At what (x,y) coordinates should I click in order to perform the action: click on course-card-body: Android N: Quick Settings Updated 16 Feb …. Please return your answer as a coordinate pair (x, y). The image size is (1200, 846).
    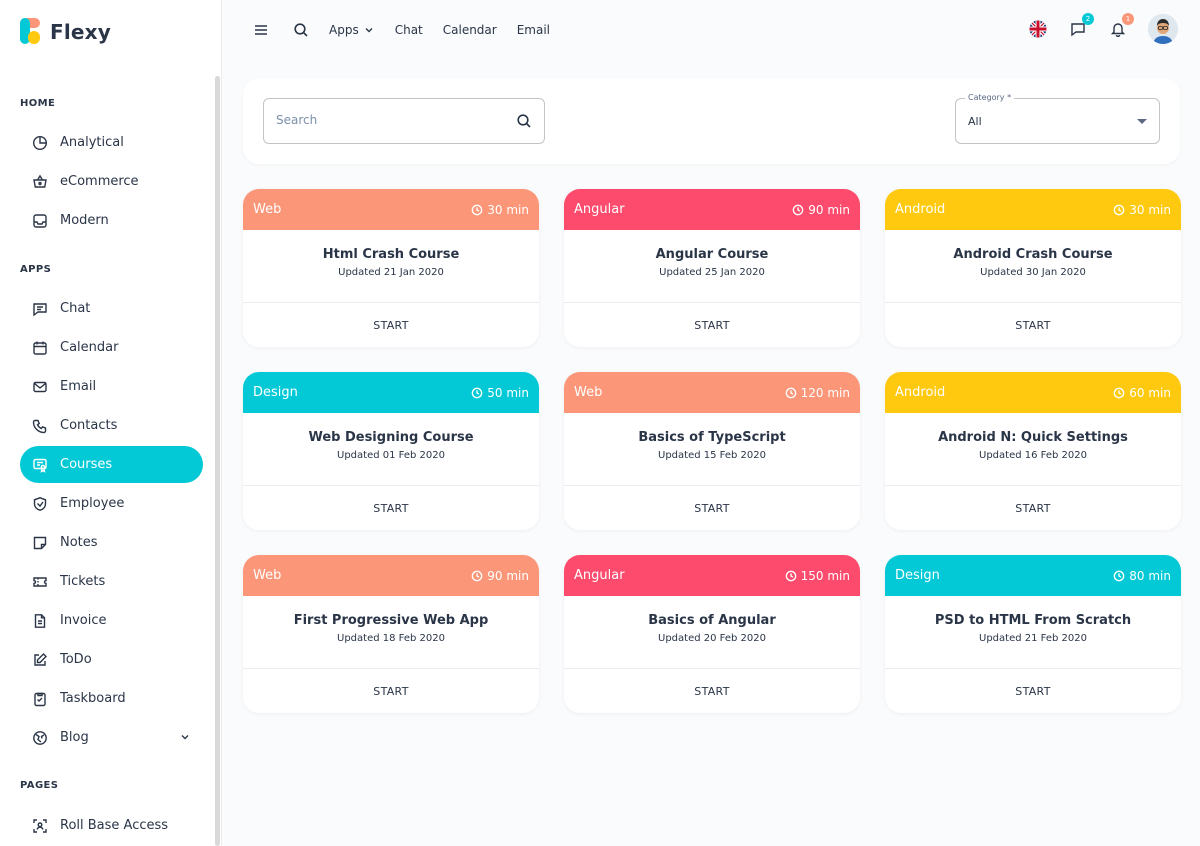
    Looking at the image, I should click on (1033, 449).